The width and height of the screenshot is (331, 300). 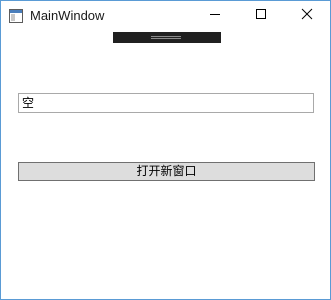 I want to click on text-field: 空, so click(x=166, y=103).